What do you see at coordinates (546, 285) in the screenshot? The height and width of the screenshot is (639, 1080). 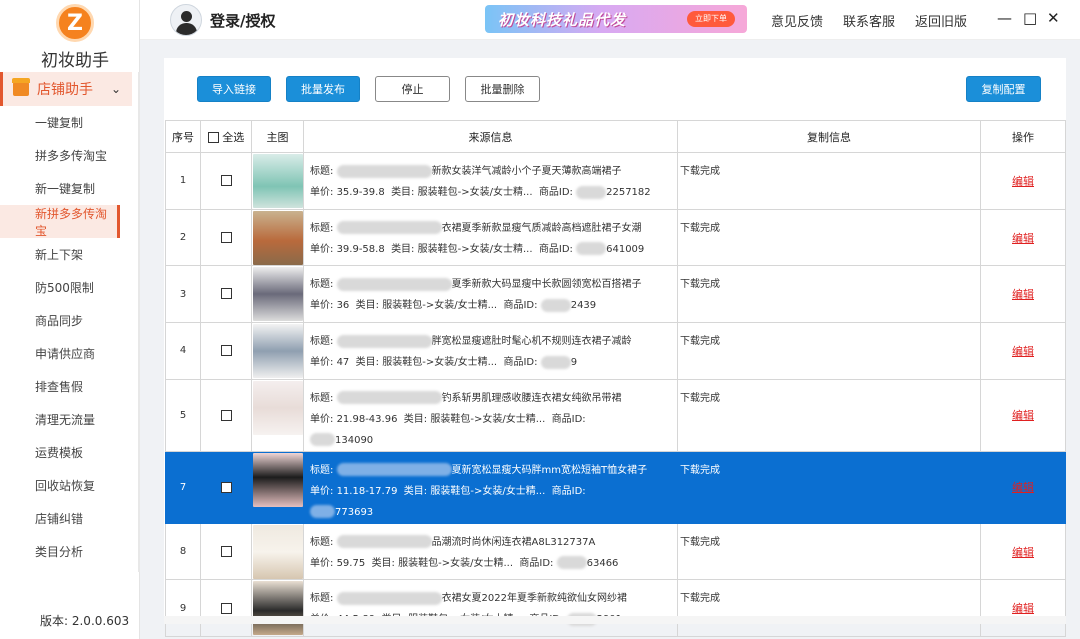 I see `product-title: 夏季新款大码显瘦中长款圆领宽松百搭裙子` at bounding box center [546, 285].